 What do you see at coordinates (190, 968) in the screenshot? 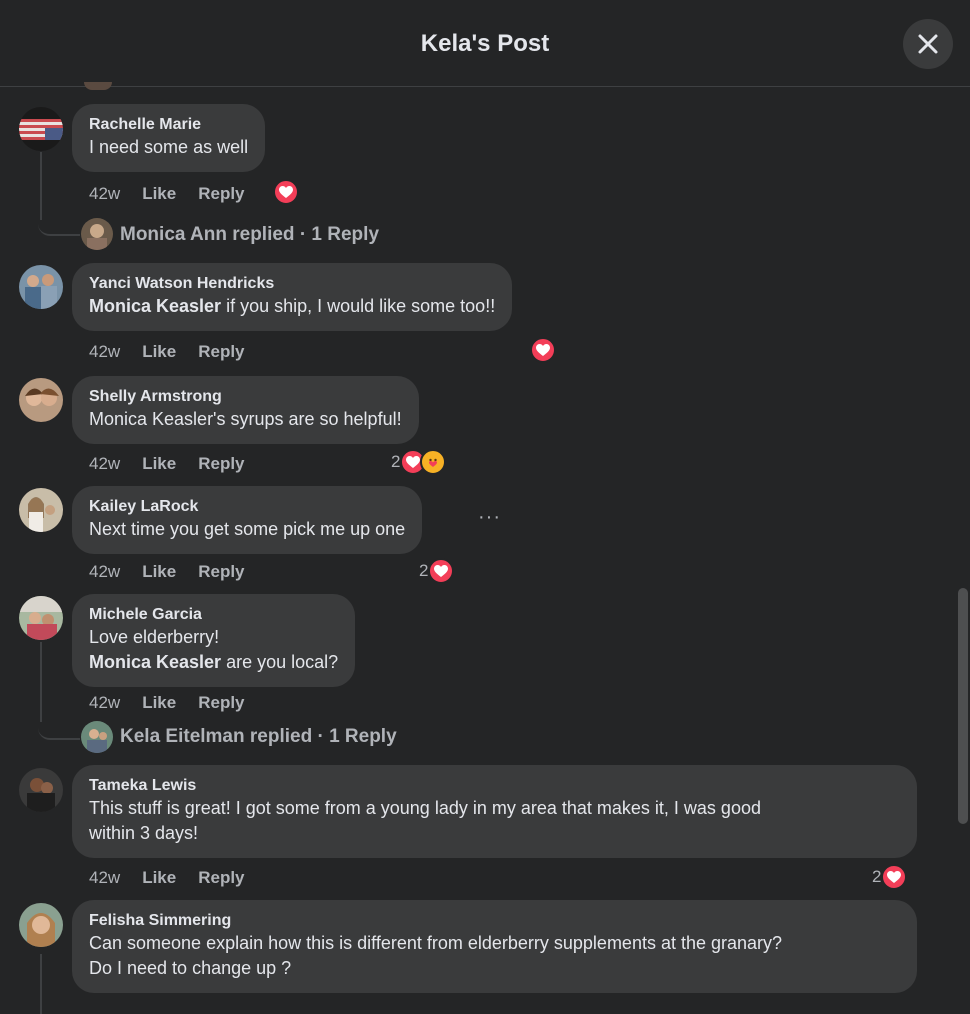
I see `comment-text-line2: Do I need to change up ?` at bounding box center [190, 968].